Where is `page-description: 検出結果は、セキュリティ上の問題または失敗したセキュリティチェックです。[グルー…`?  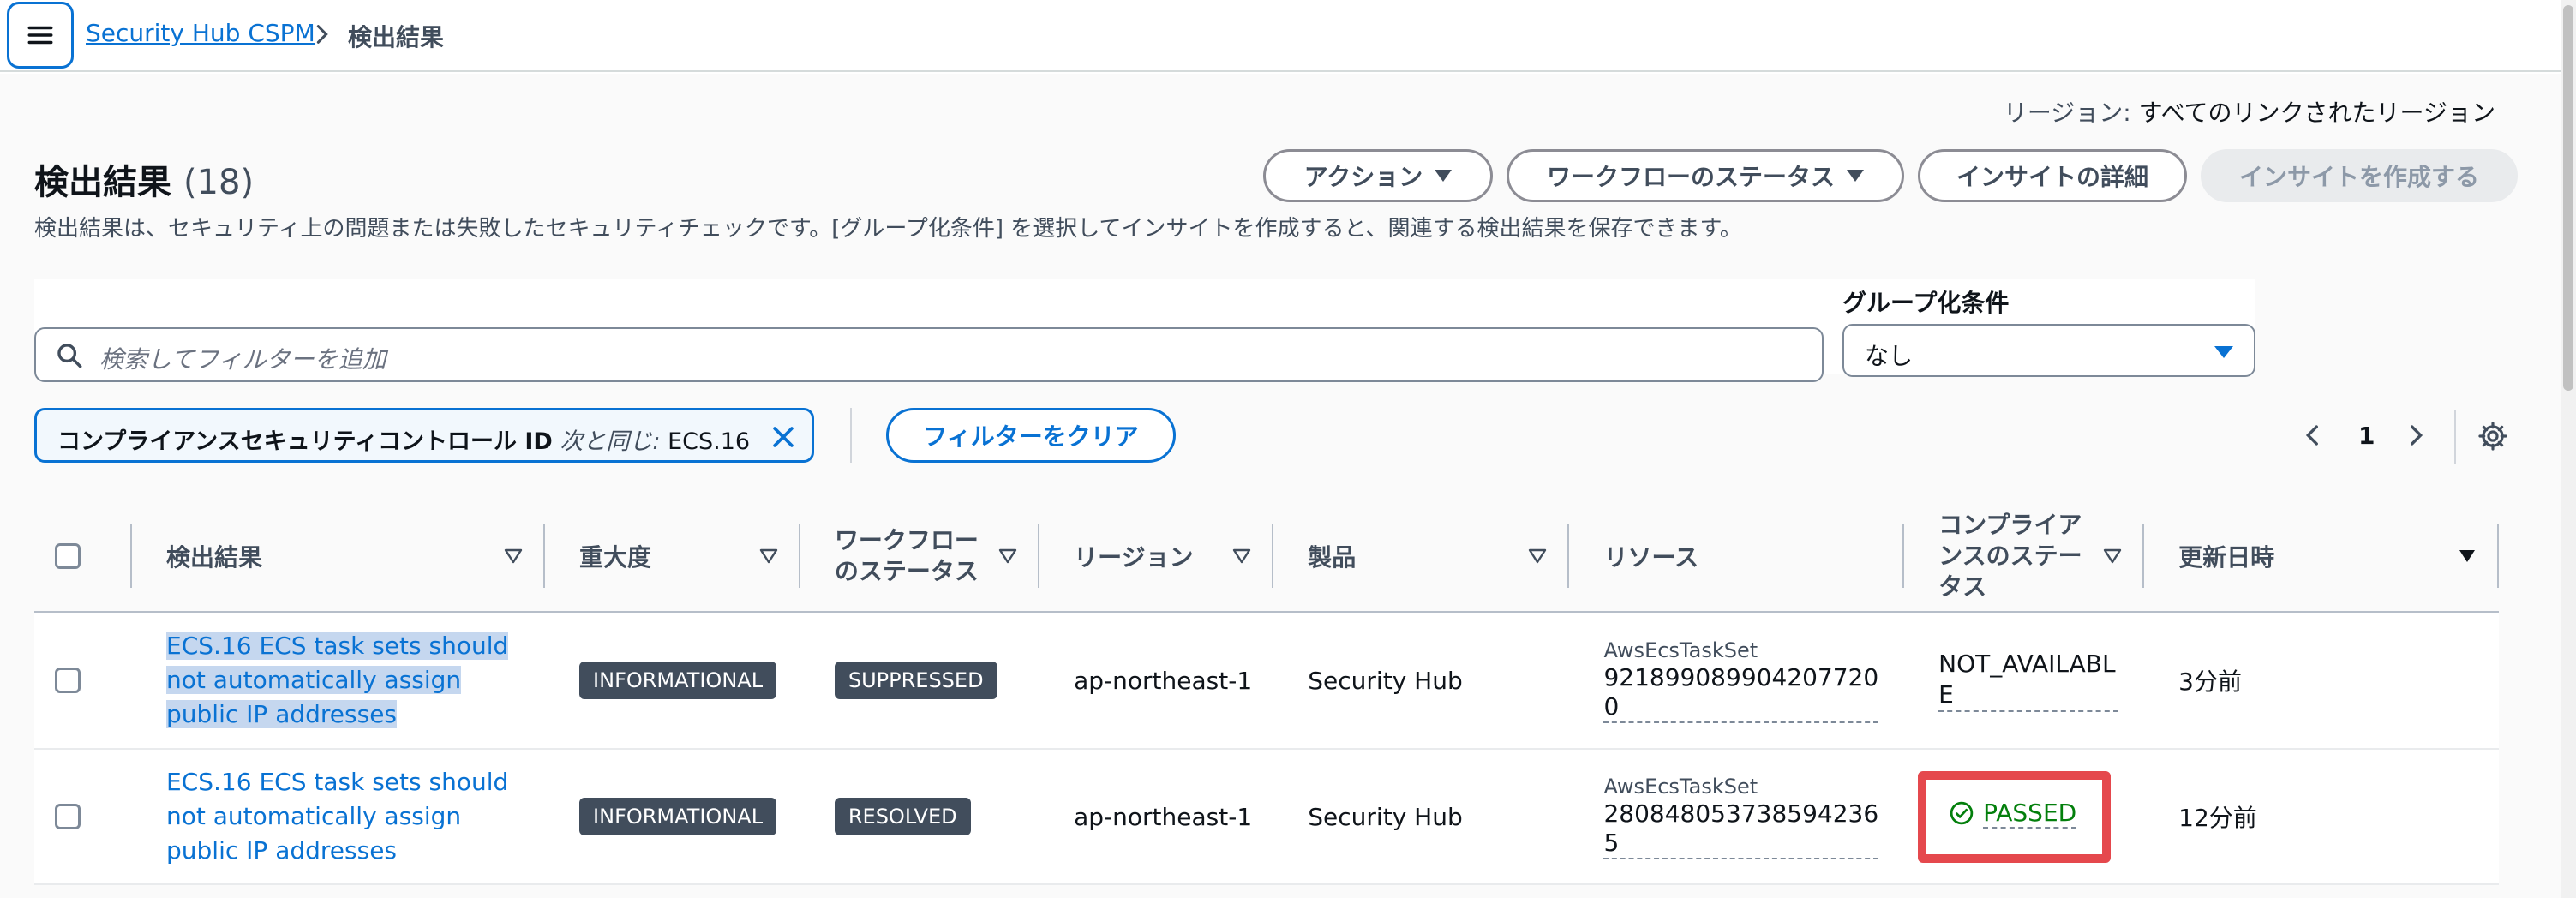 page-description: 検出結果は、セキュリティ上の問題または失敗したセキュリティチェックです。[グルー… is located at coordinates (888, 229).